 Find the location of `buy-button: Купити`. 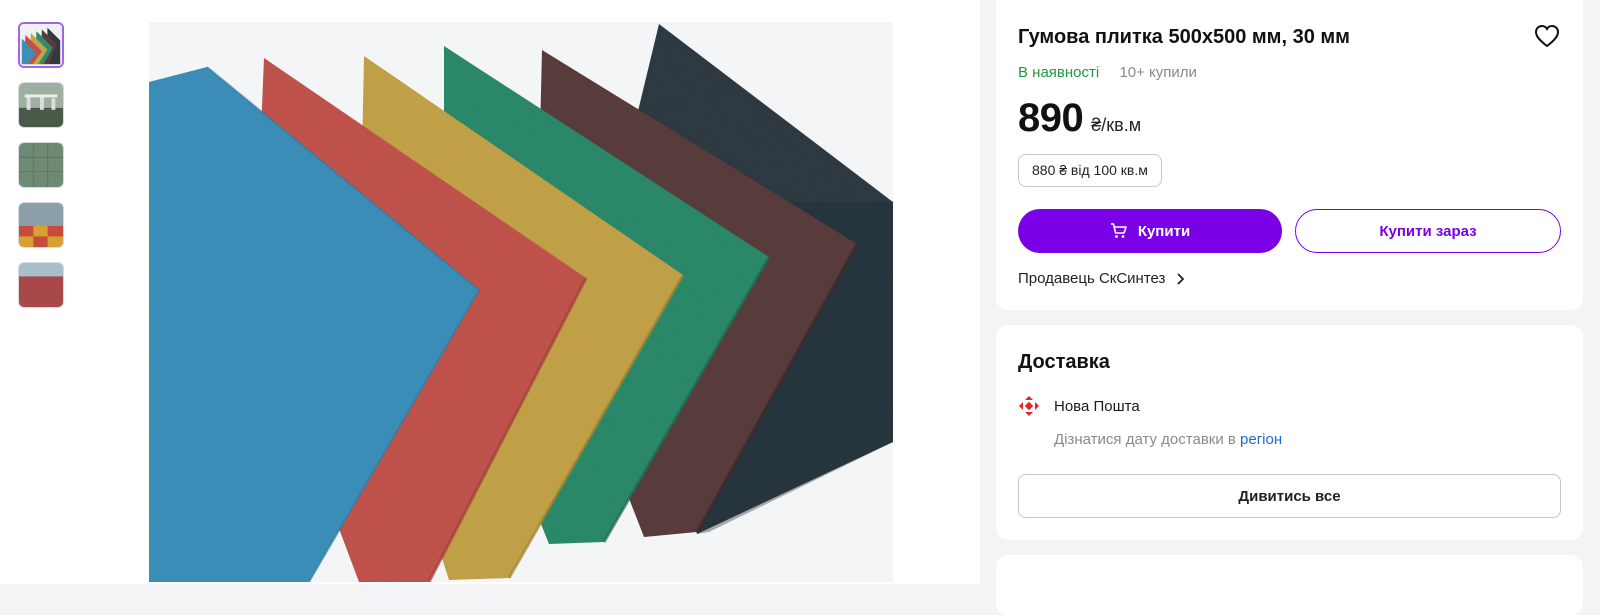

buy-button: Купити is located at coordinates (1150, 231).